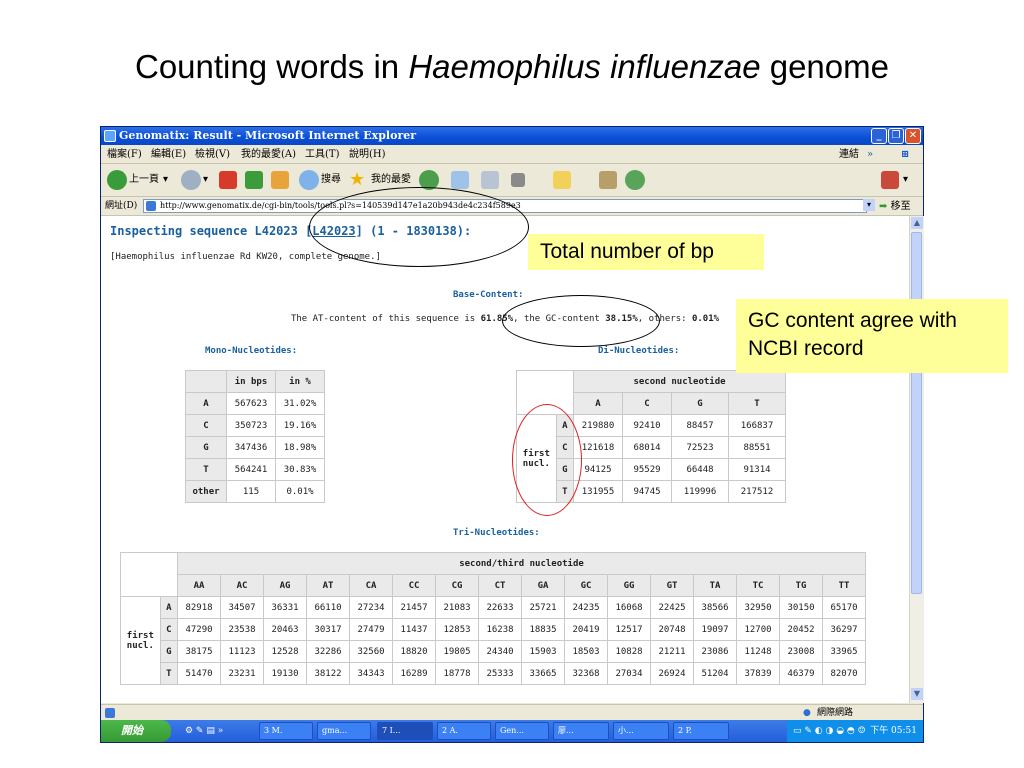 Image resolution: width=1024 pixels, height=768 pixels. Describe the element at coordinates (879, 136) in the screenshot. I see `minimize-icon: _` at that location.